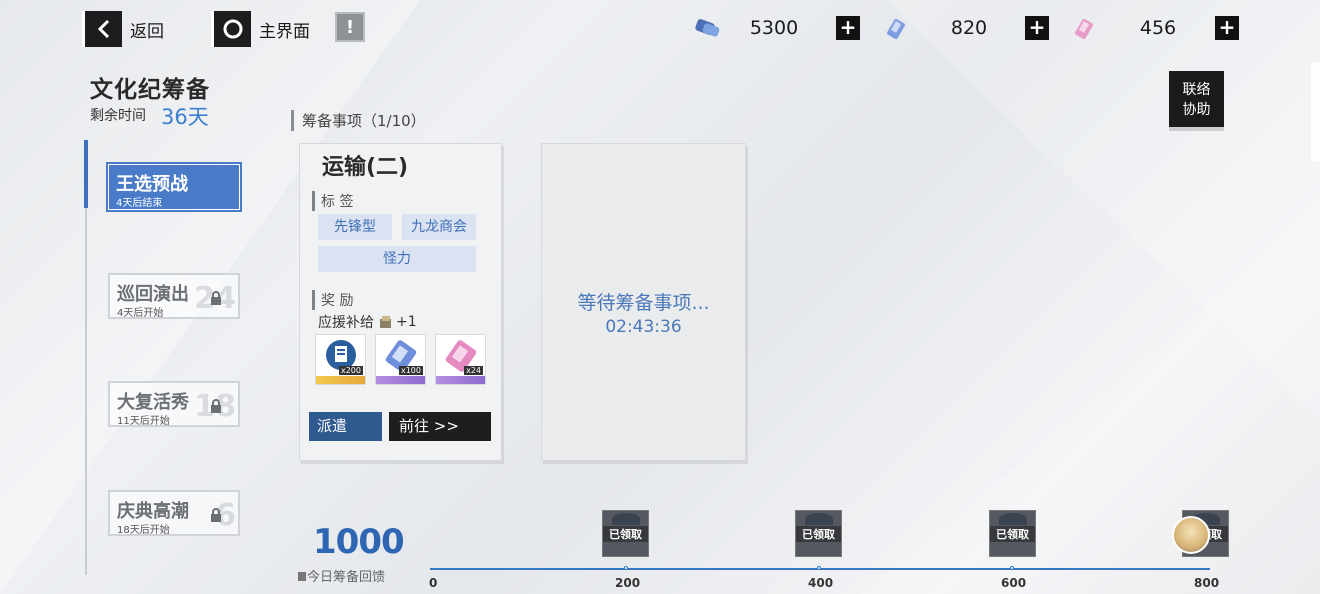 The height and width of the screenshot is (594, 1320). Describe the element at coordinates (1086, 28) in the screenshot. I see `crystal-pink-icon` at that location.